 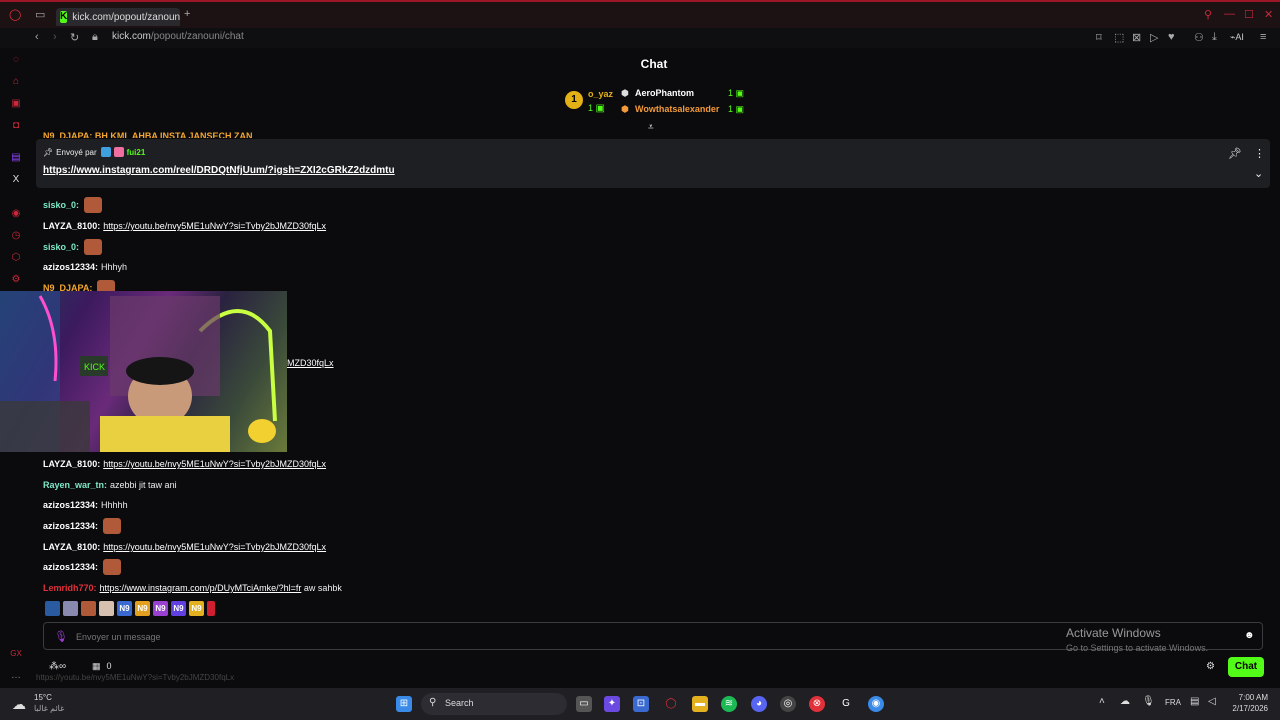 What do you see at coordinates (677, 109) in the screenshot?
I see `leaderboard-third-user: Wowthatsalexander` at bounding box center [677, 109].